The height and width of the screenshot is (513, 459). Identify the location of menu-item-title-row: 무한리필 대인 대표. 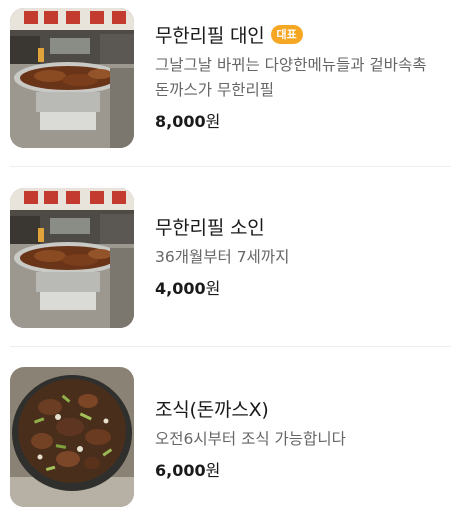
(307, 34).